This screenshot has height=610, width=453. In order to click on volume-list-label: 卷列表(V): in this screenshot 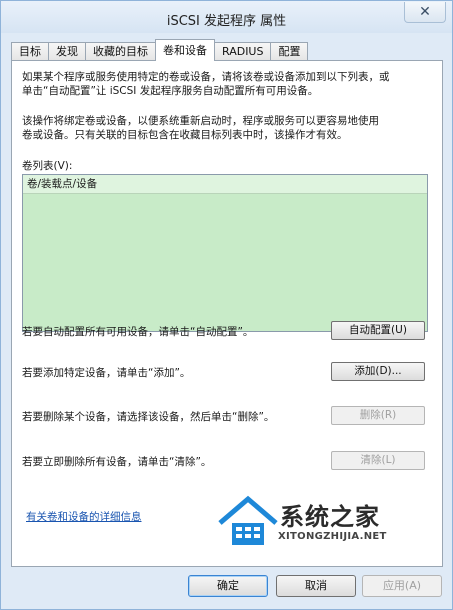, I will do `click(47, 166)`.